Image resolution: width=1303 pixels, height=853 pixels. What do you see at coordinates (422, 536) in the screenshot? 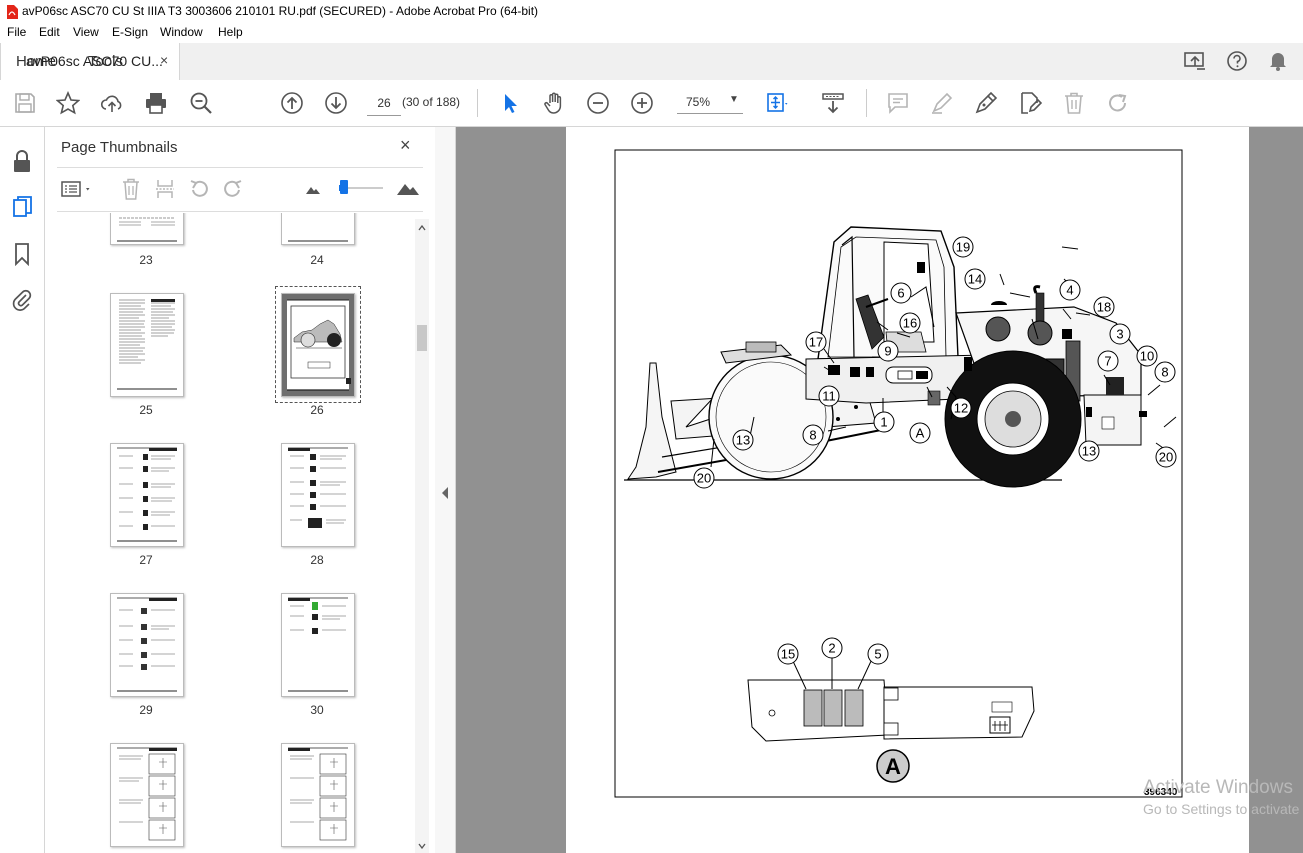
I see `thumbnail-scrollbar` at bounding box center [422, 536].